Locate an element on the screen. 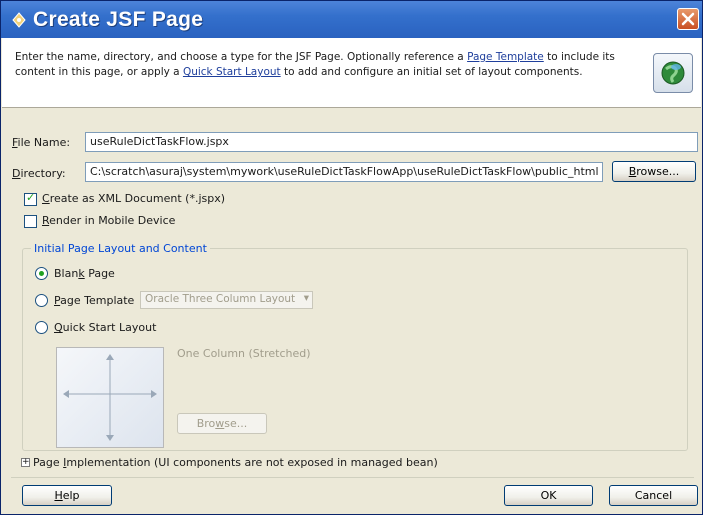 Image resolution: width=703 pixels, height=515 pixels. initial-layout-group-title: Initial Page Layout and Content is located at coordinates (120, 248).